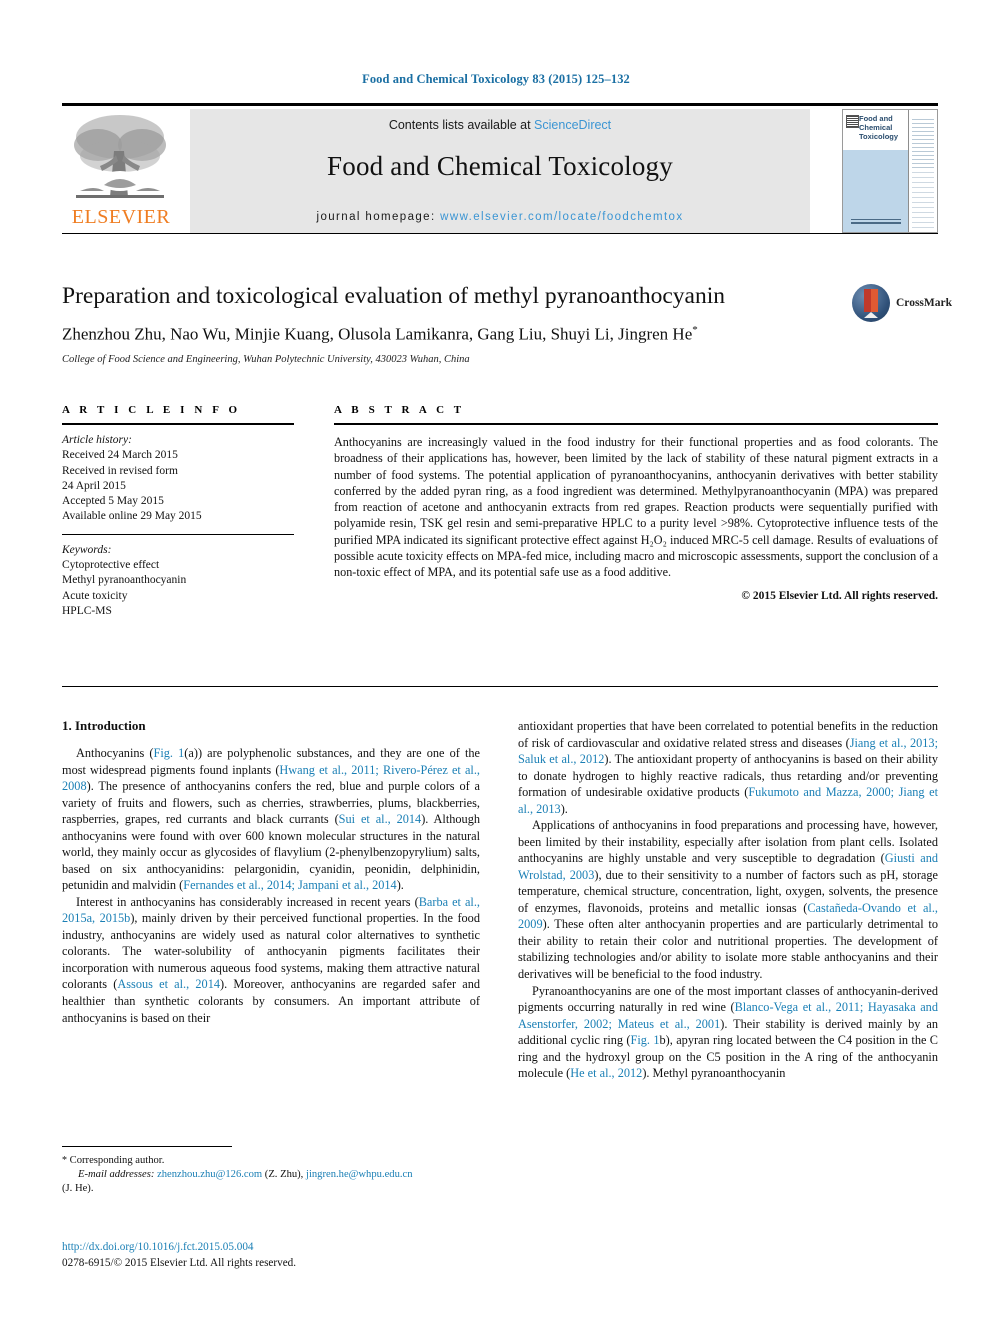 The image size is (992, 1323). What do you see at coordinates (178, 424) in the screenshot?
I see `article-info-rule` at bounding box center [178, 424].